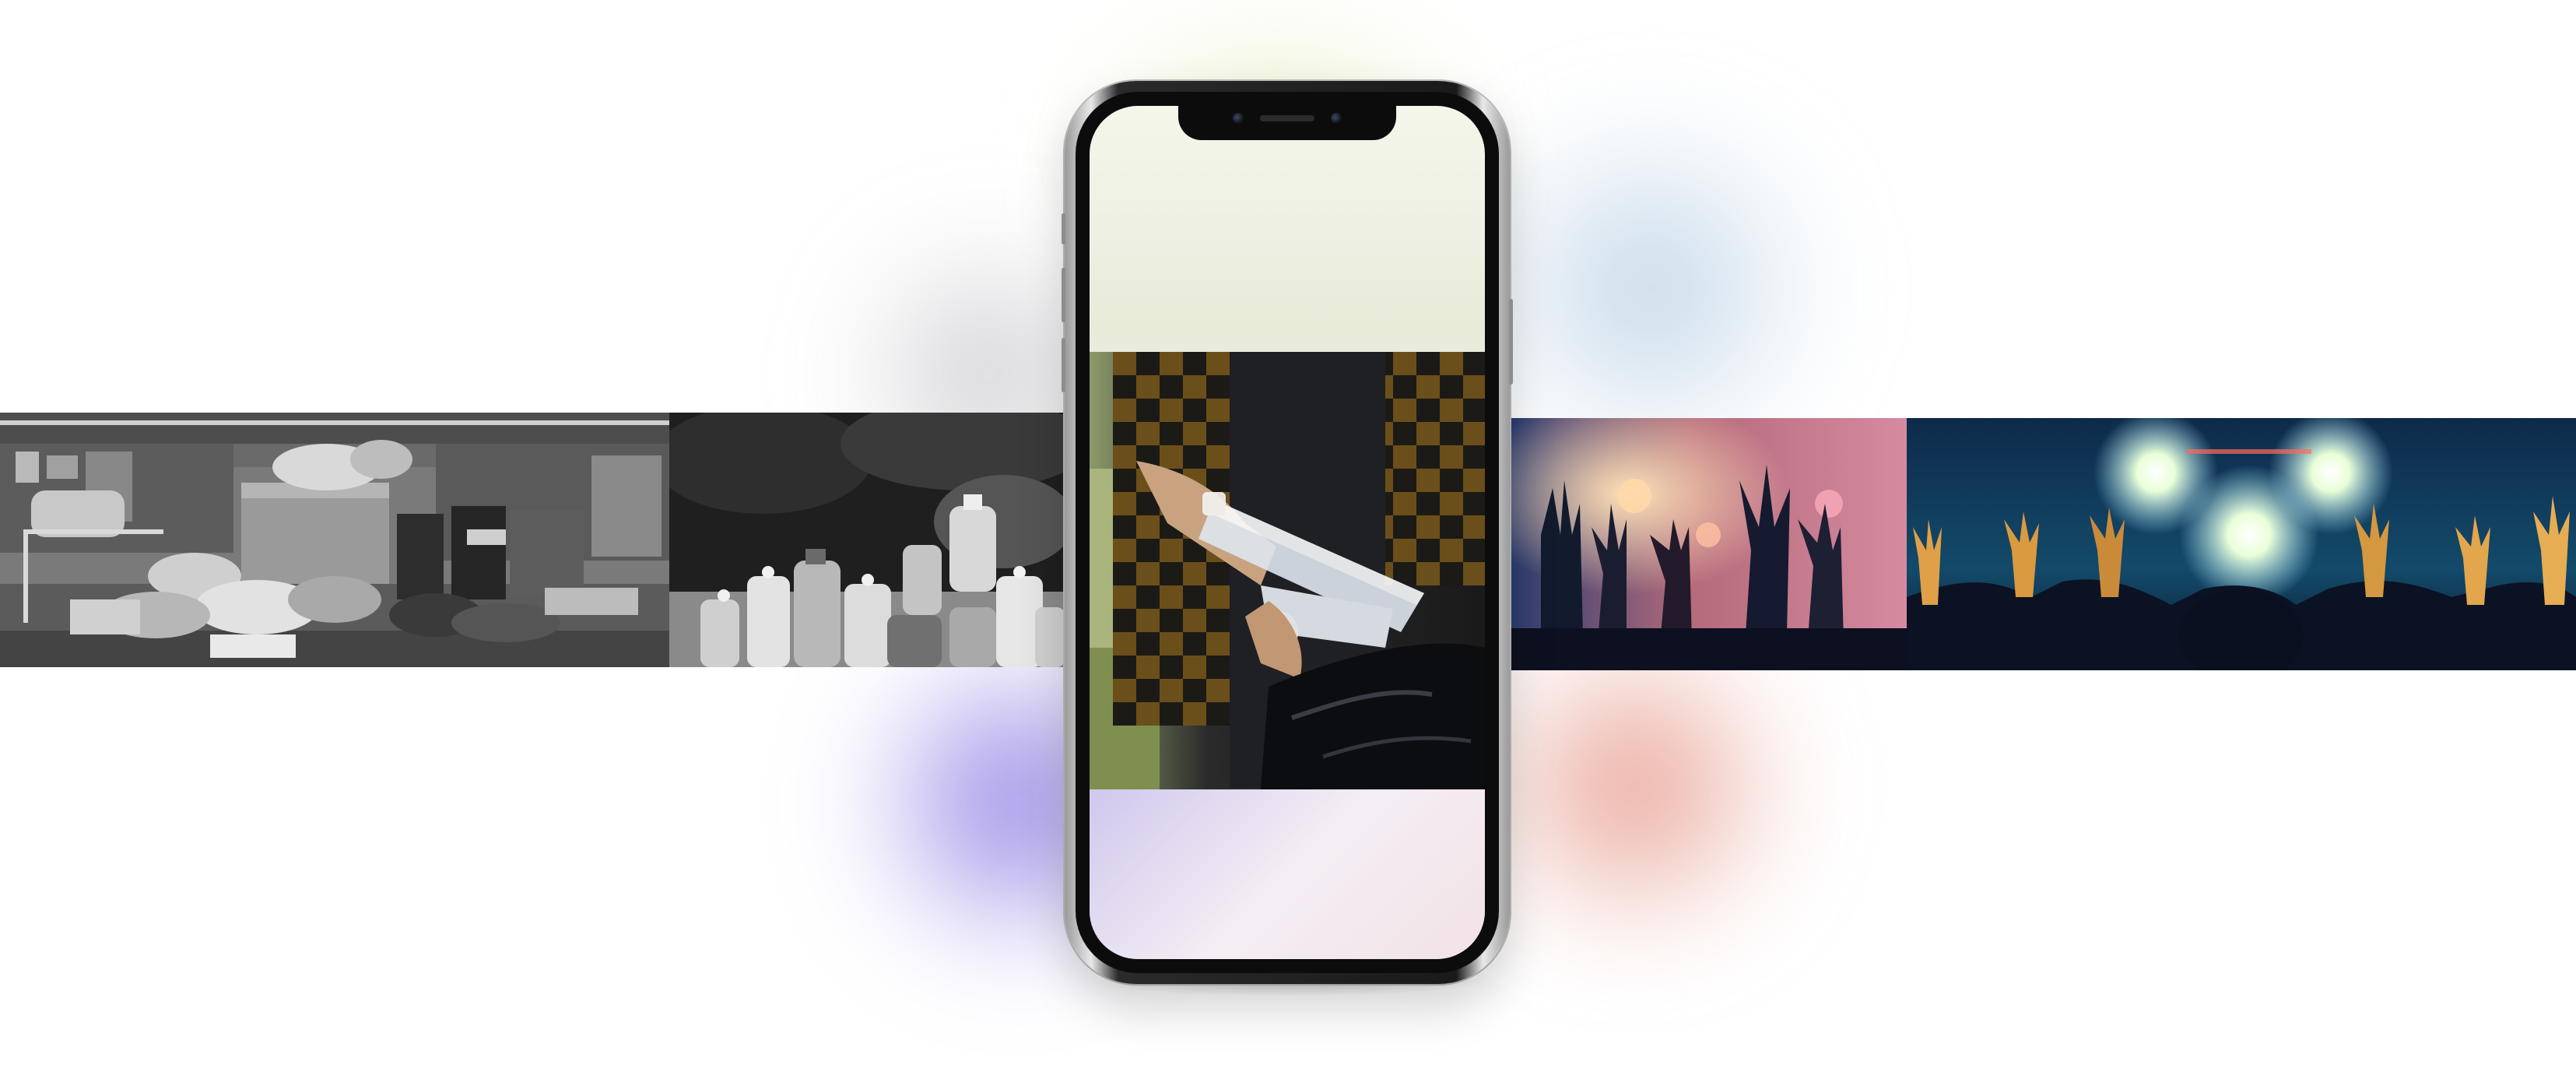 The height and width of the screenshot is (1079, 2576). What do you see at coordinates (1650, 288) in the screenshot?
I see `glow-right-blue` at bounding box center [1650, 288].